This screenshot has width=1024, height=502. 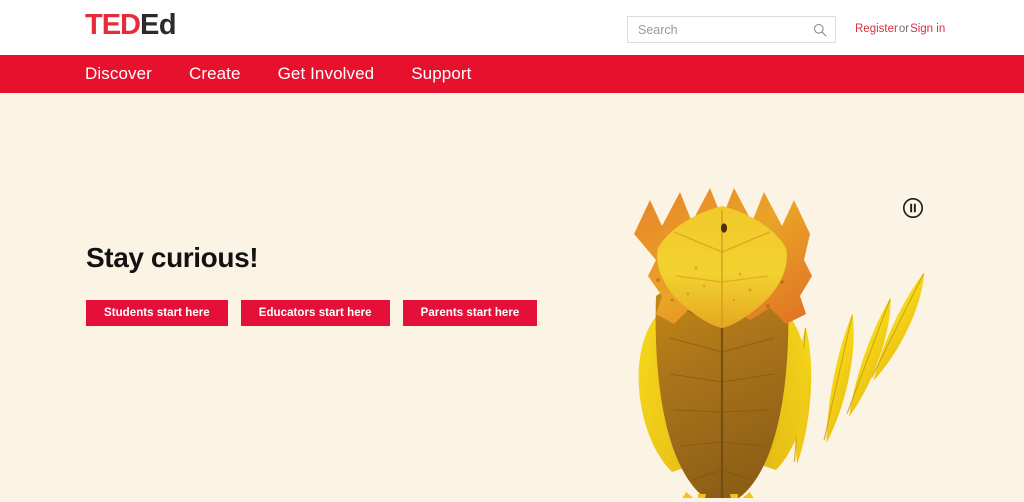 I want to click on nav-item-support: Support, so click(x=441, y=74).